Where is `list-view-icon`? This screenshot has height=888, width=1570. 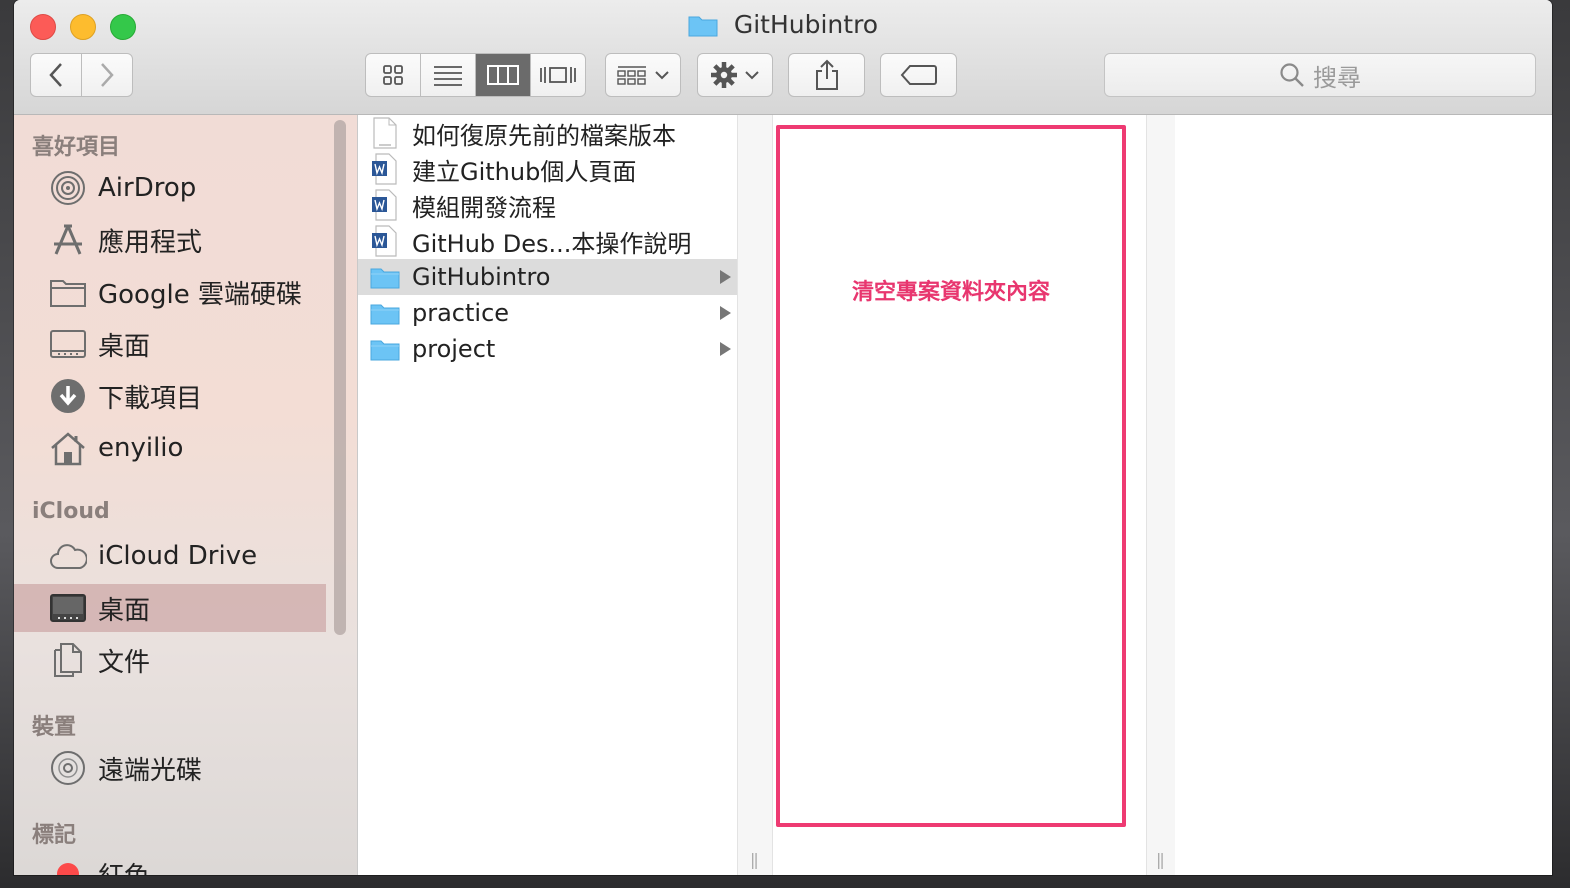 list-view-icon is located at coordinates (448, 76).